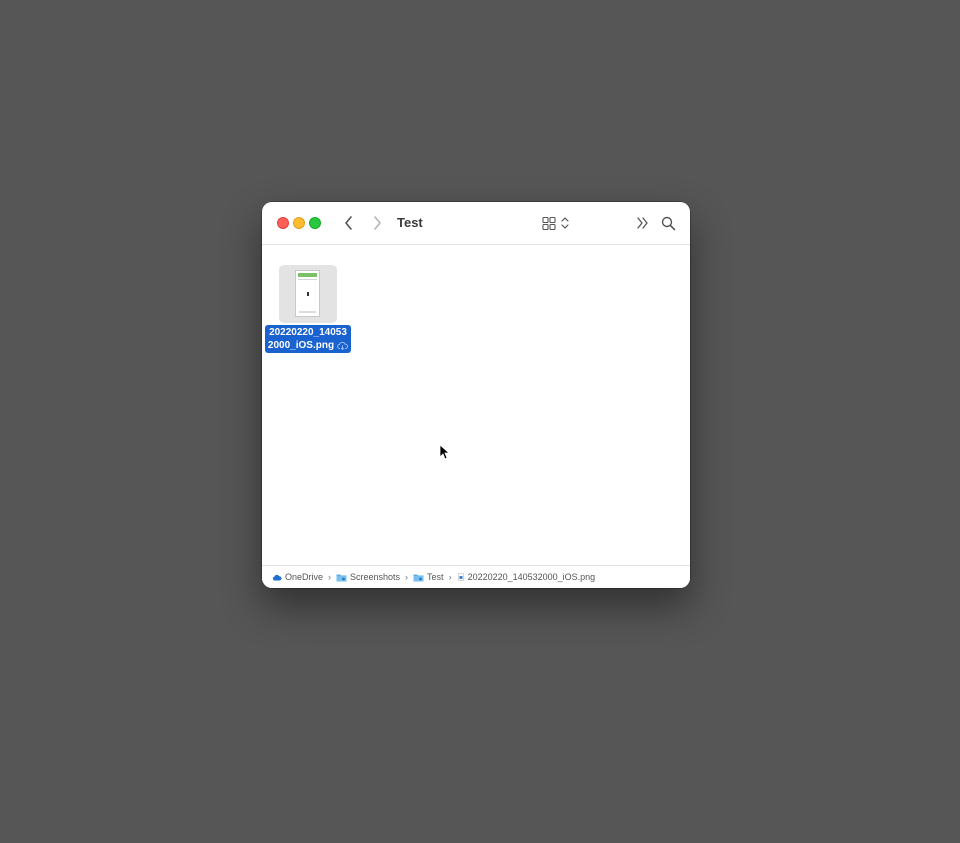 Image resolution: width=960 pixels, height=843 pixels. I want to click on png-file-icon, so click(460, 577).